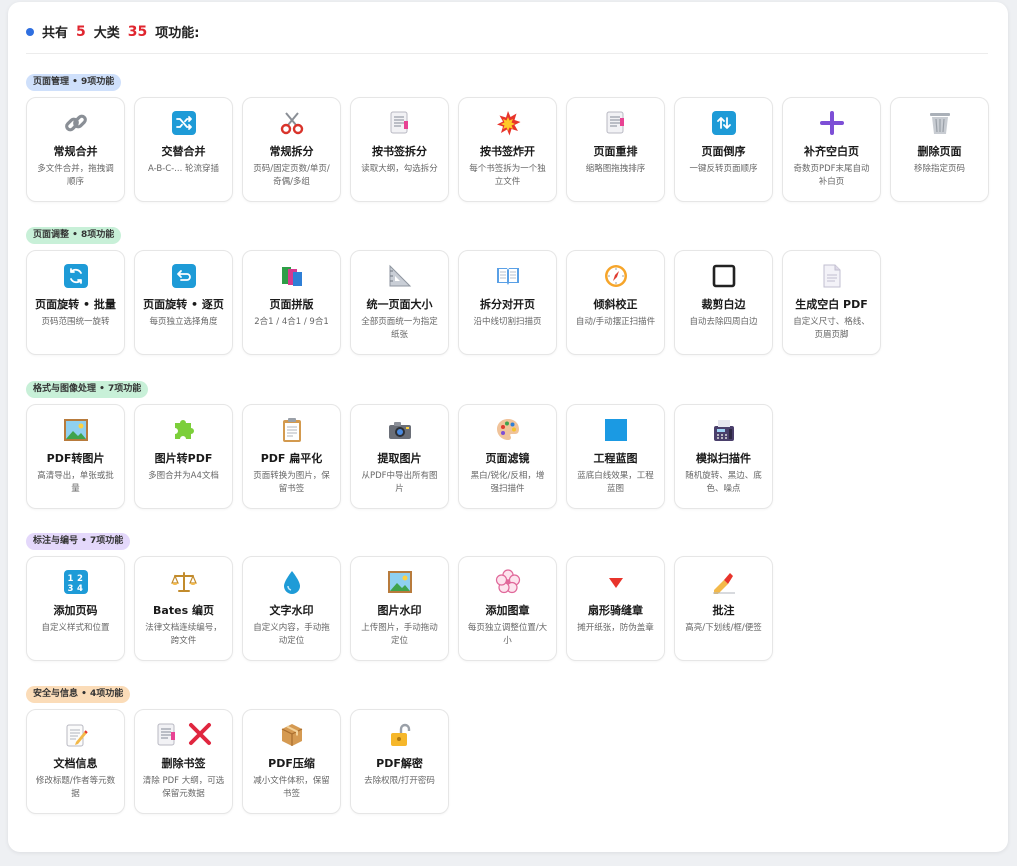 Image resolution: width=1017 pixels, height=866 pixels. Describe the element at coordinates (724, 123) in the screenshot. I see `reverse-arrows-icon` at that location.